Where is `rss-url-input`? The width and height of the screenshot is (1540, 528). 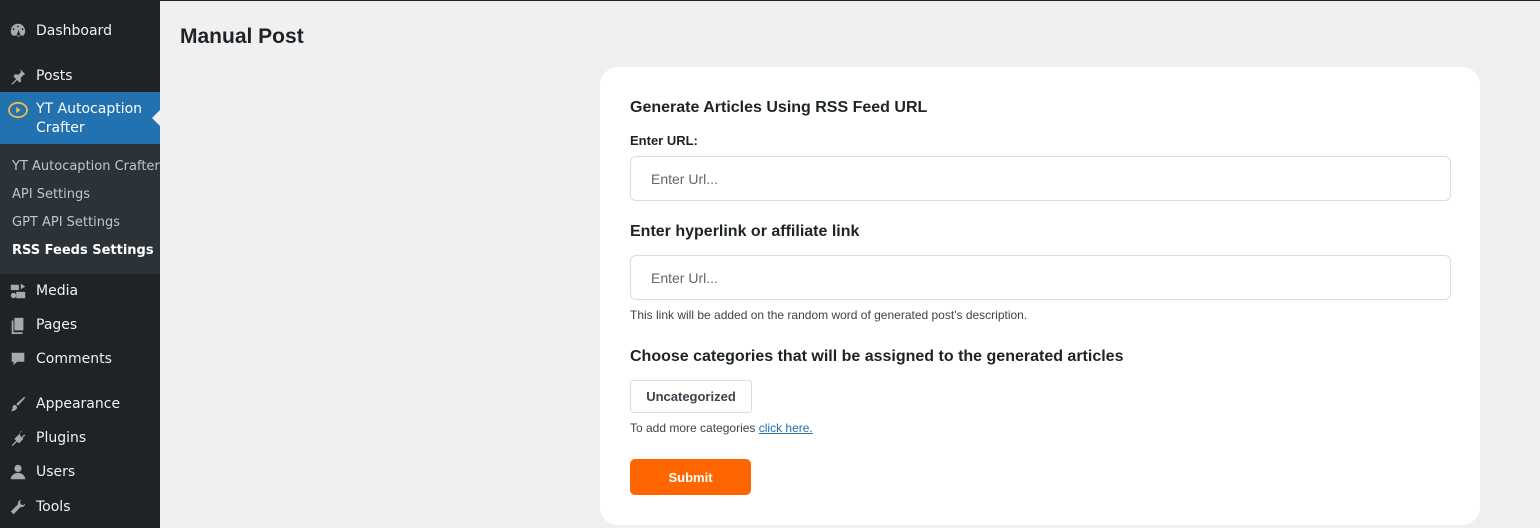 rss-url-input is located at coordinates (1040, 178).